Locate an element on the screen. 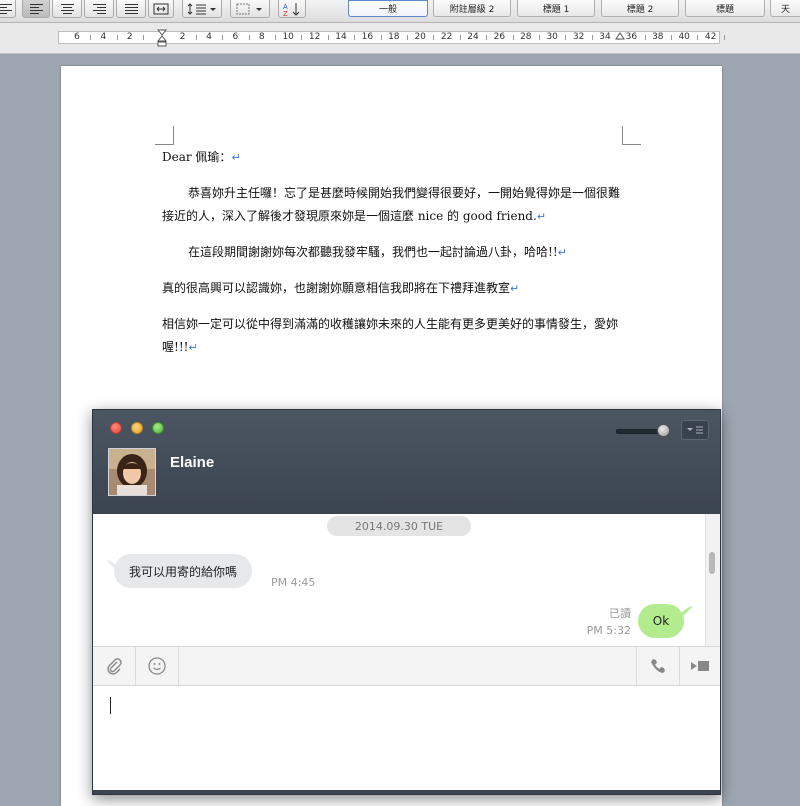  ruler-number: 30 is located at coordinates (552, 37).